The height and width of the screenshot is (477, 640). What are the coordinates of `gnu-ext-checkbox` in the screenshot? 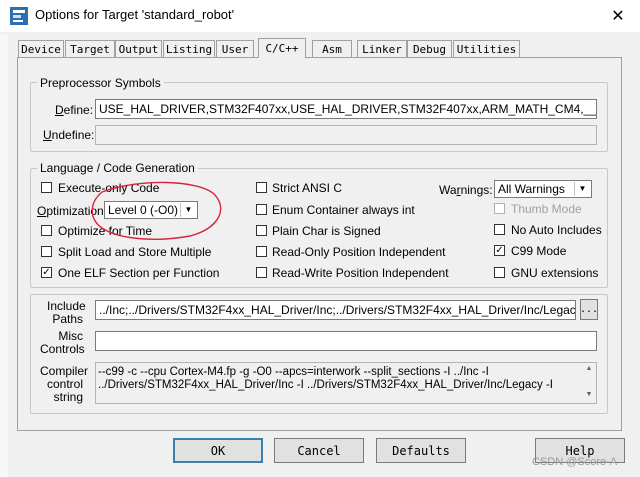 It's located at (499, 272).